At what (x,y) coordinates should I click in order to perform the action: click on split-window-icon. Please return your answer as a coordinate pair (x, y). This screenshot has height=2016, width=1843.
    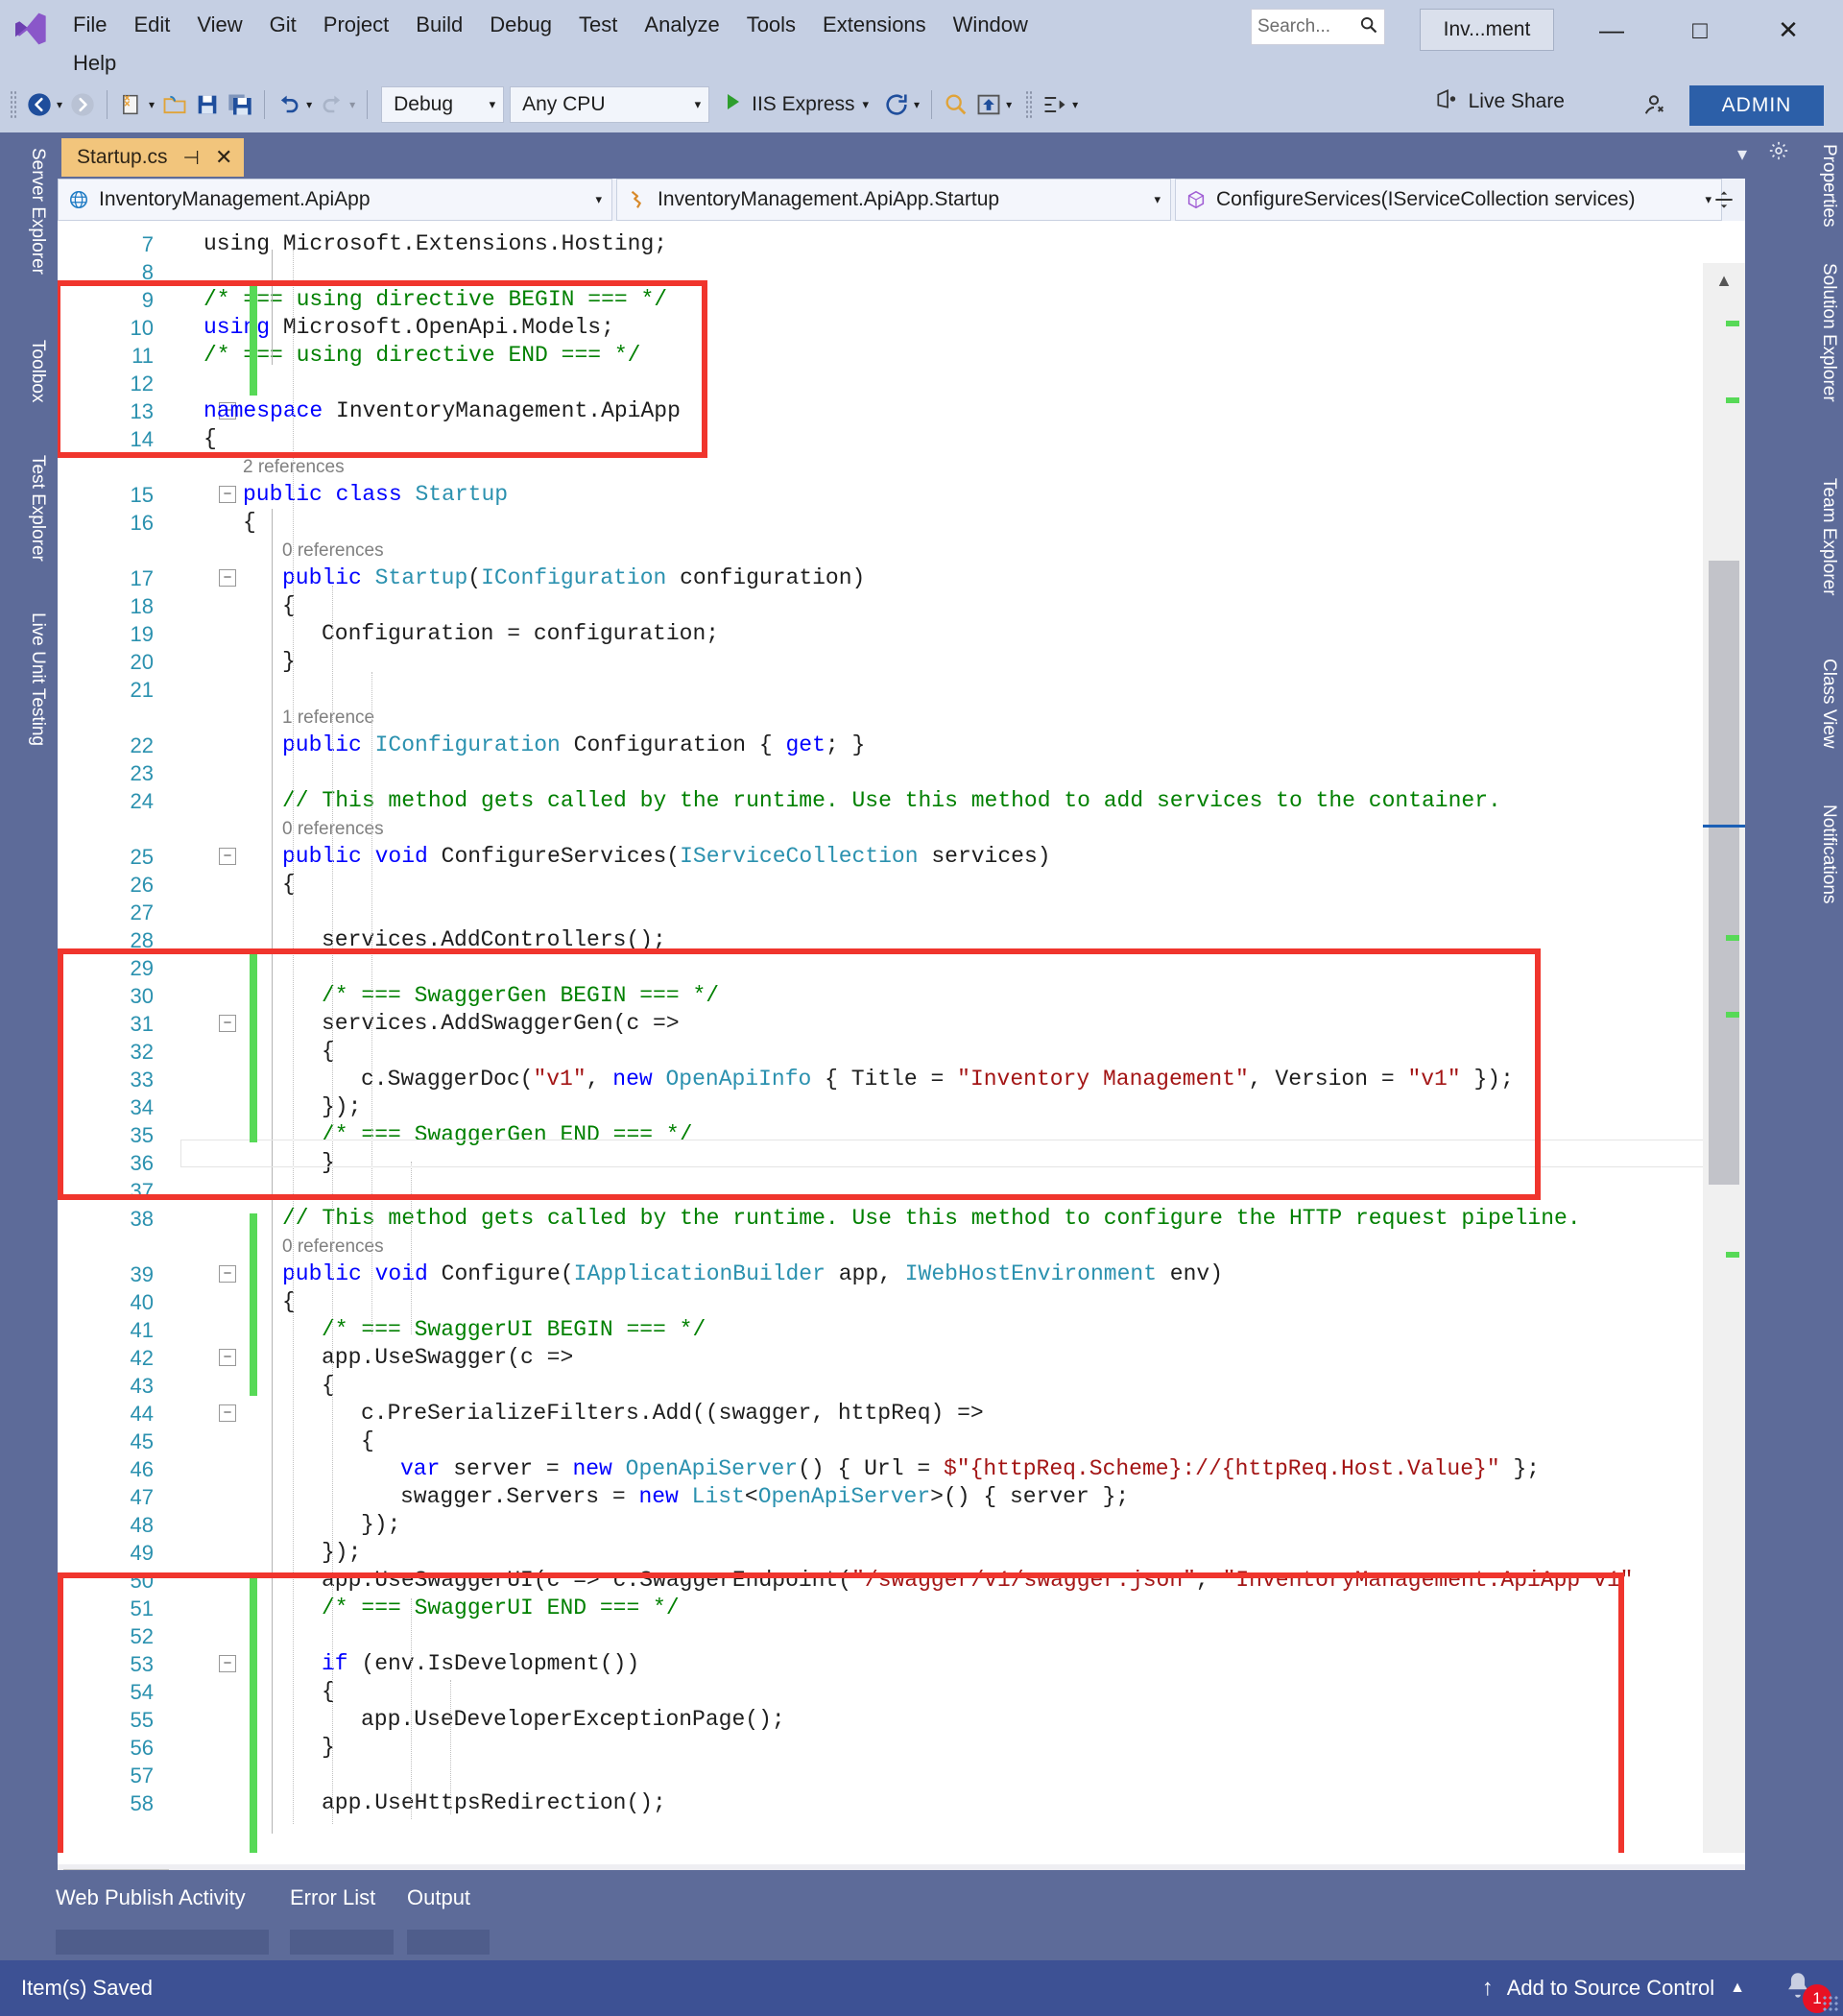
    Looking at the image, I should click on (1724, 200).